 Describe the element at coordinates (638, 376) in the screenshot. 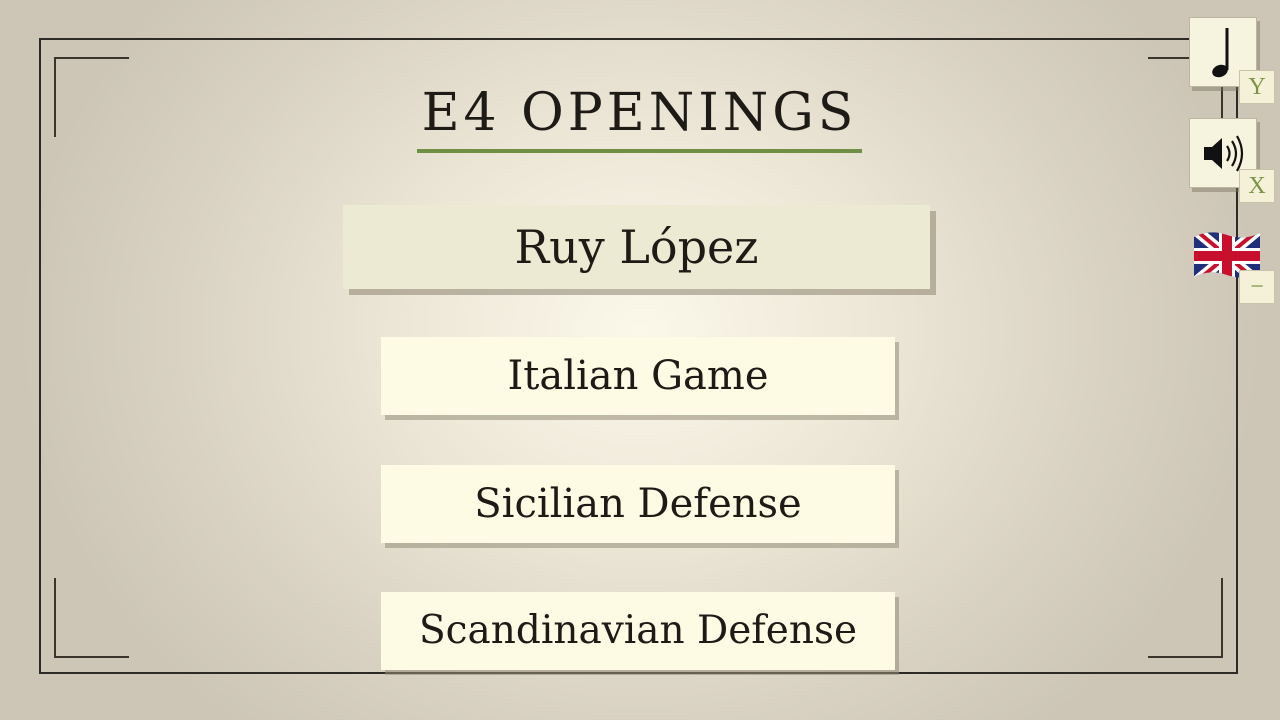

I see `menu-item-italian-game: Italian Game` at that location.